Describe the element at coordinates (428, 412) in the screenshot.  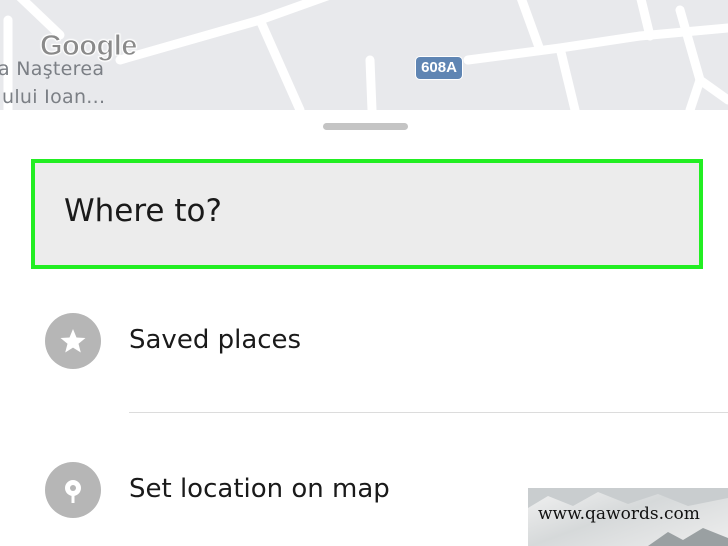
I see `menu-divider` at that location.